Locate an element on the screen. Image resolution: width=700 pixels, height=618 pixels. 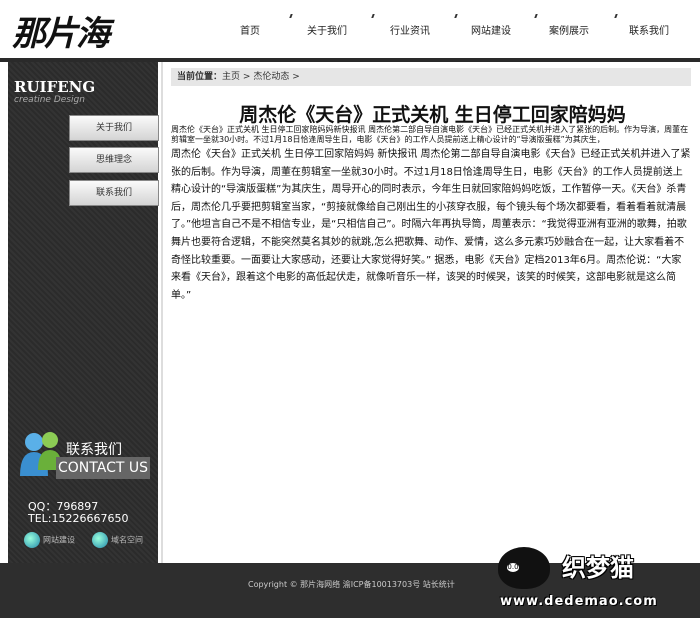
breadcrumb: 当前位置：主页 > 杰伦动态 > is located at coordinates (431, 77).